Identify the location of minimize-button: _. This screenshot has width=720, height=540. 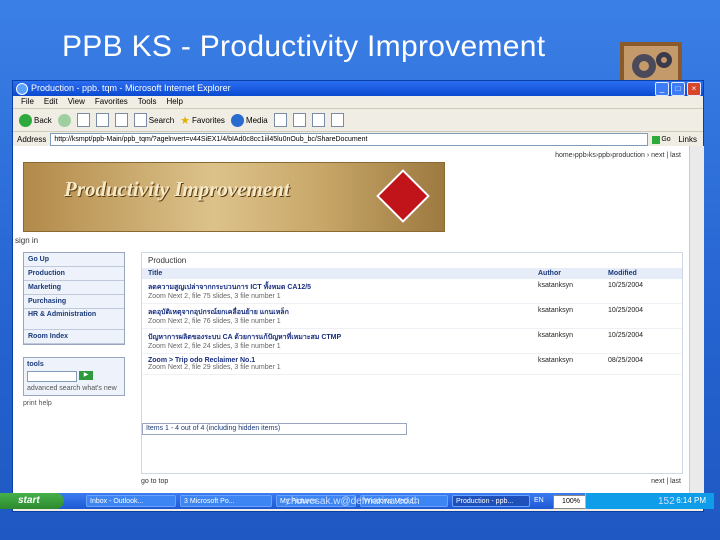
(662, 89).